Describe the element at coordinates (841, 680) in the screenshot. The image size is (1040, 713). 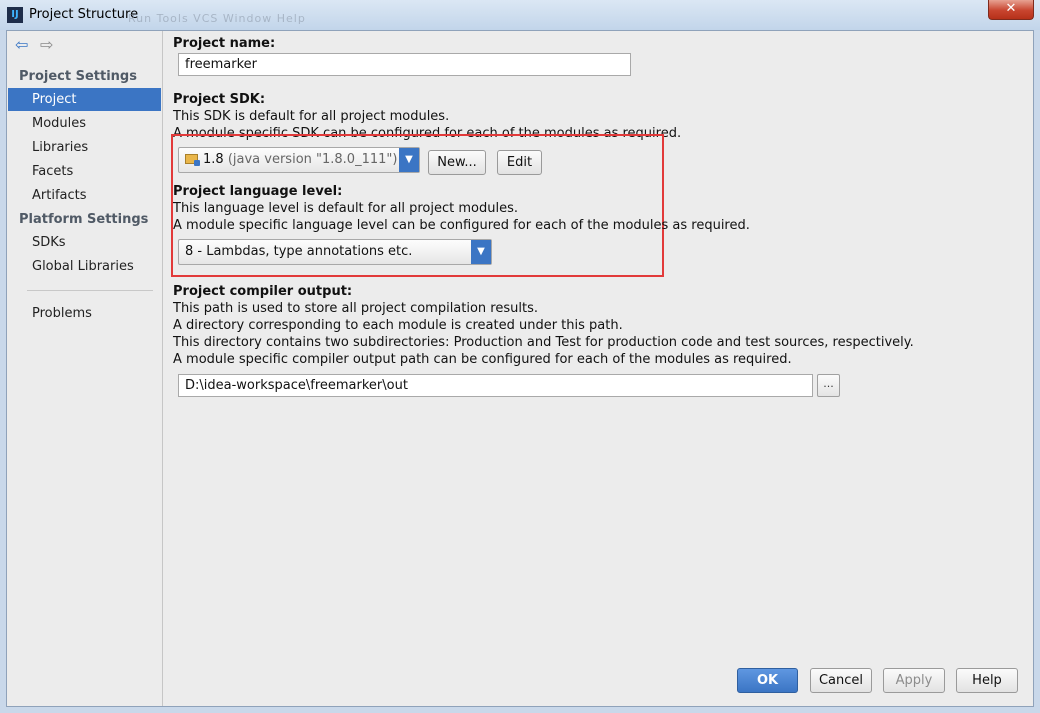
I see `cancel-button: Cancel` at that location.